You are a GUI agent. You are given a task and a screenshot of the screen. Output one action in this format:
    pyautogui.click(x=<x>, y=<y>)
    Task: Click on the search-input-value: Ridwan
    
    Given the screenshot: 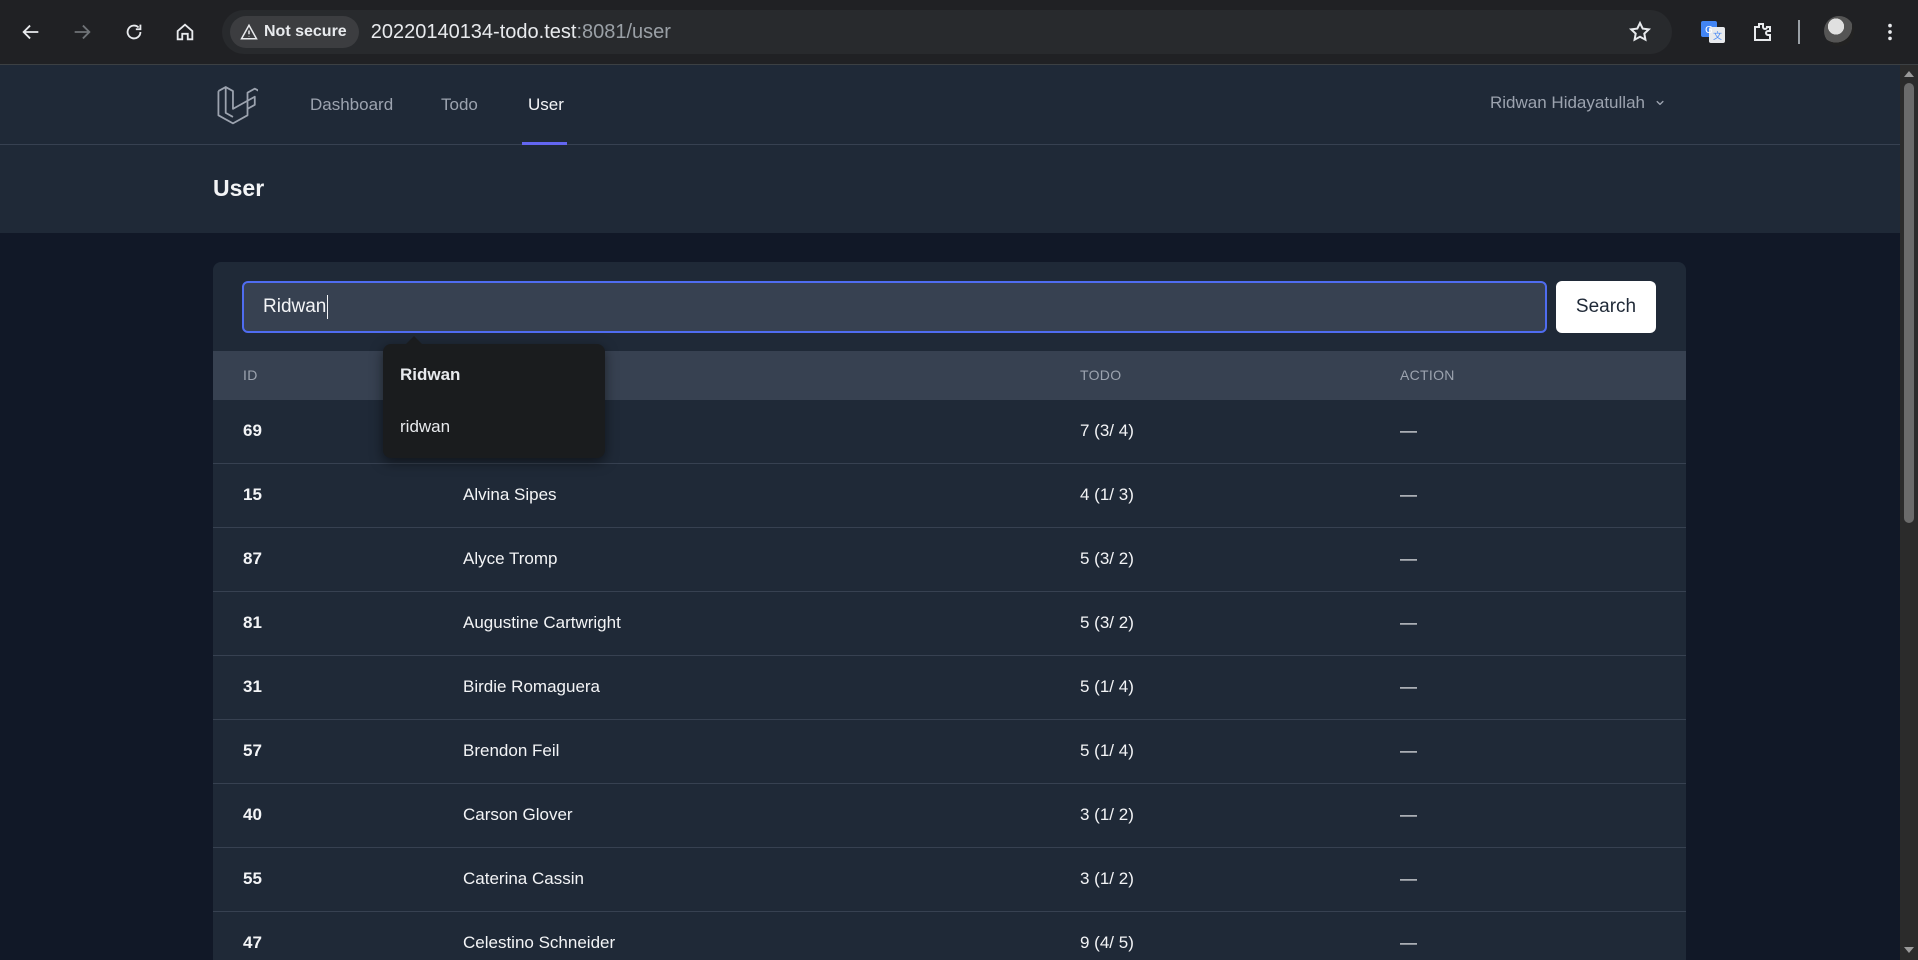 What is the action you would take?
    pyautogui.click(x=295, y=306)
    